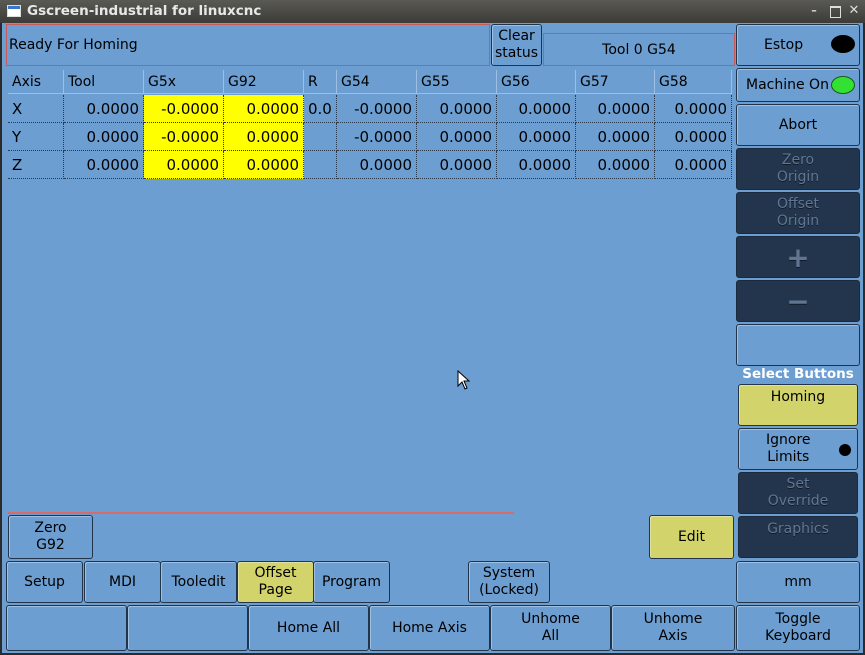 This screenshot has width=865, height=655. Describe the element at coordinates (320, 137) in the screenshot. I see `dro-cell-y-r` at that location.